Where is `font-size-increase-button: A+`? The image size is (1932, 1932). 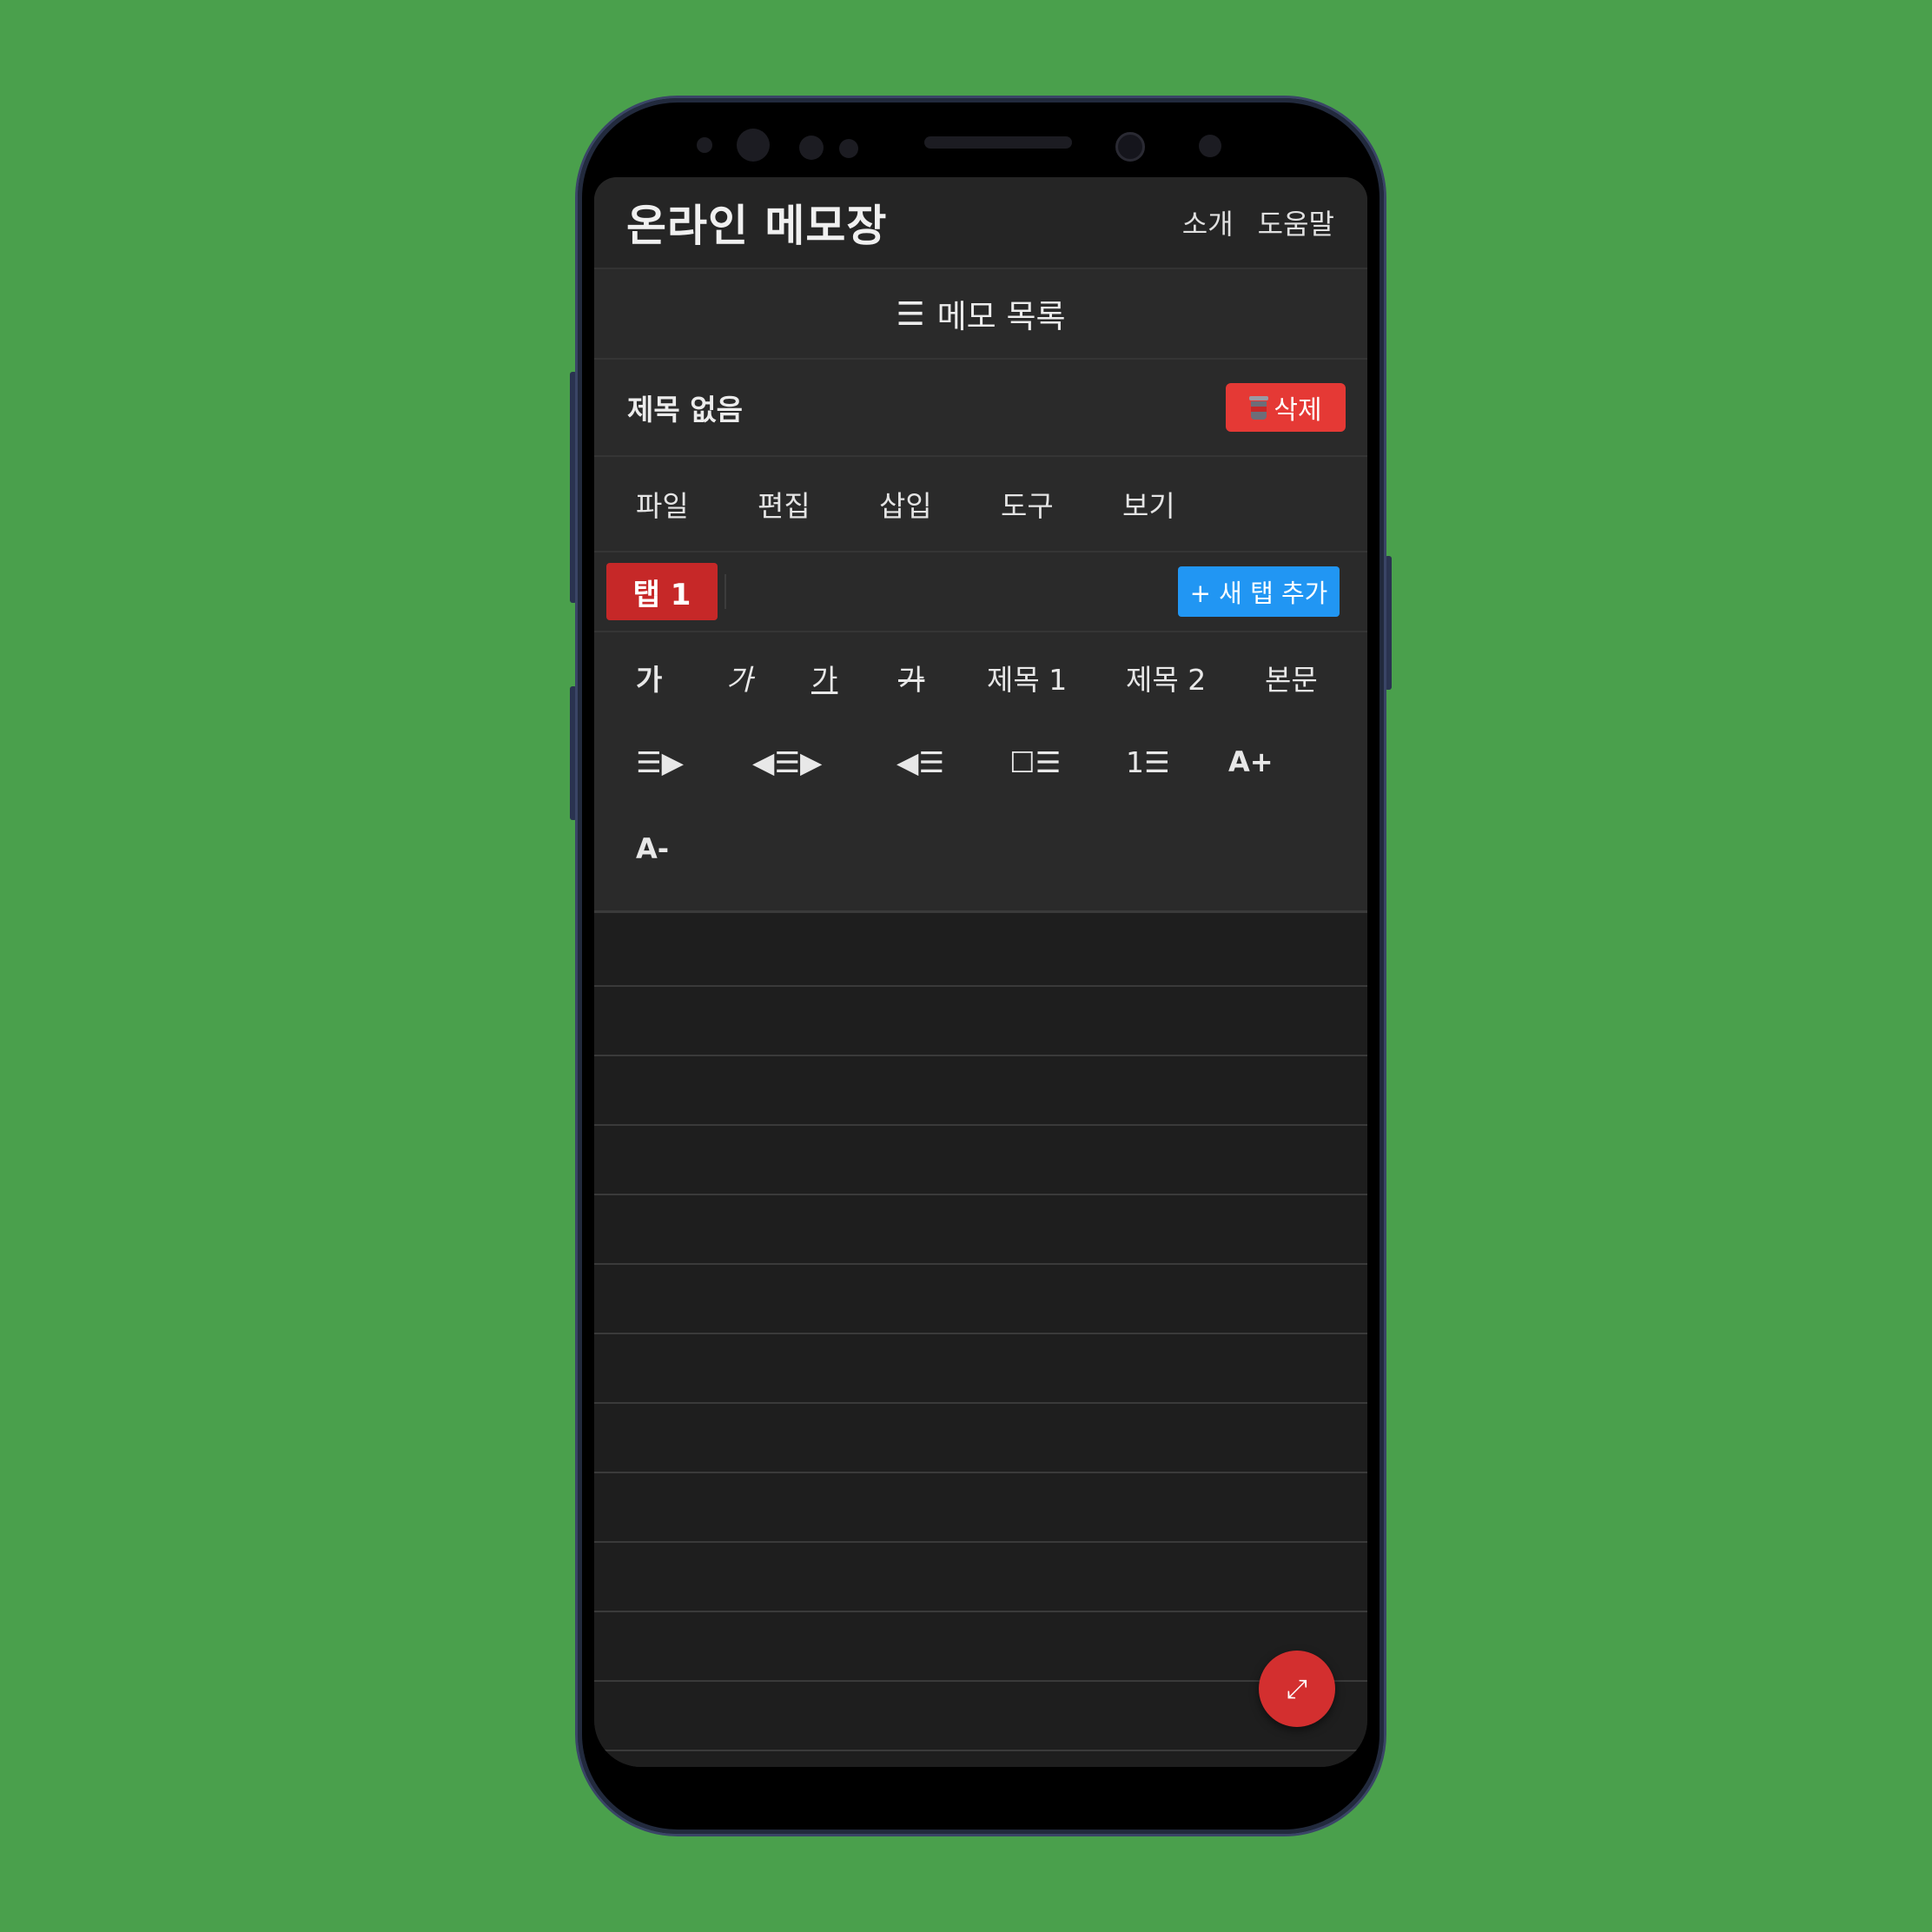
font-size-increase-button: A+ is located at coordinates (1251, 762).